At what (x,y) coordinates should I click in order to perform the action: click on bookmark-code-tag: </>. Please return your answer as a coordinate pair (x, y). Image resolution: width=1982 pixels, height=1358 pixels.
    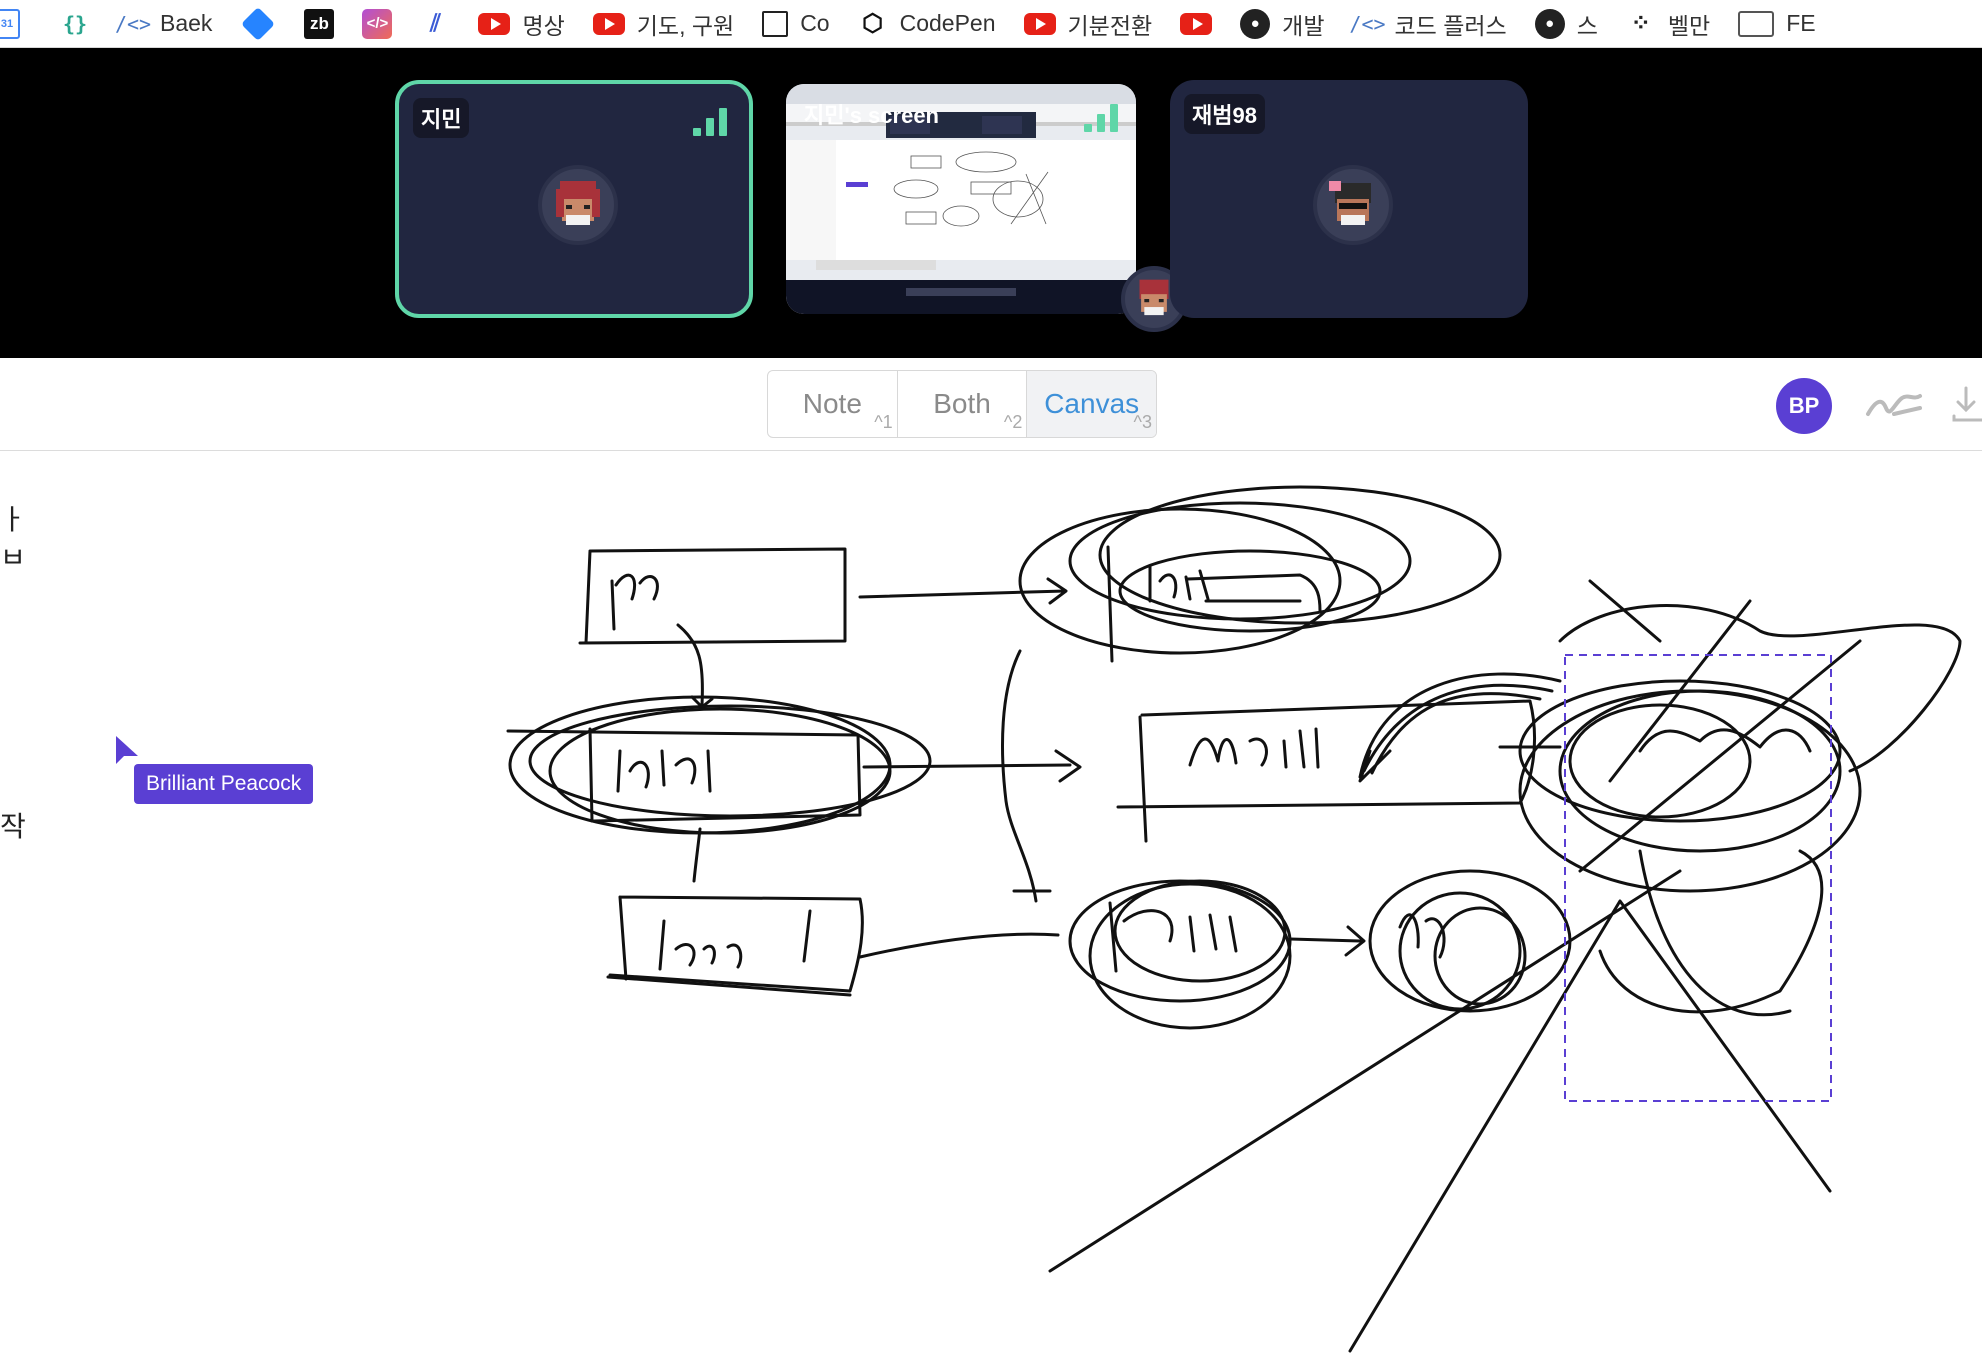
    Looking at the image, I should click on (377, 23).